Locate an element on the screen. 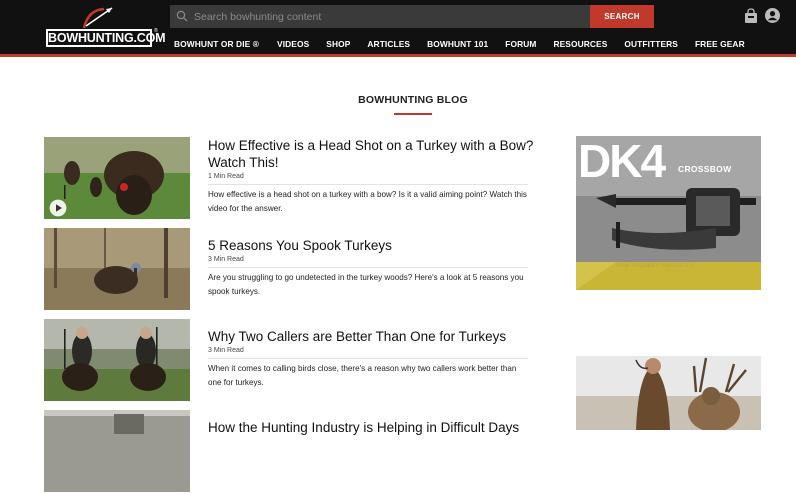 The width and height of the screenshot is (796, 494). nav-item-videos: VIDEOS is located at coordinates (293, 44).